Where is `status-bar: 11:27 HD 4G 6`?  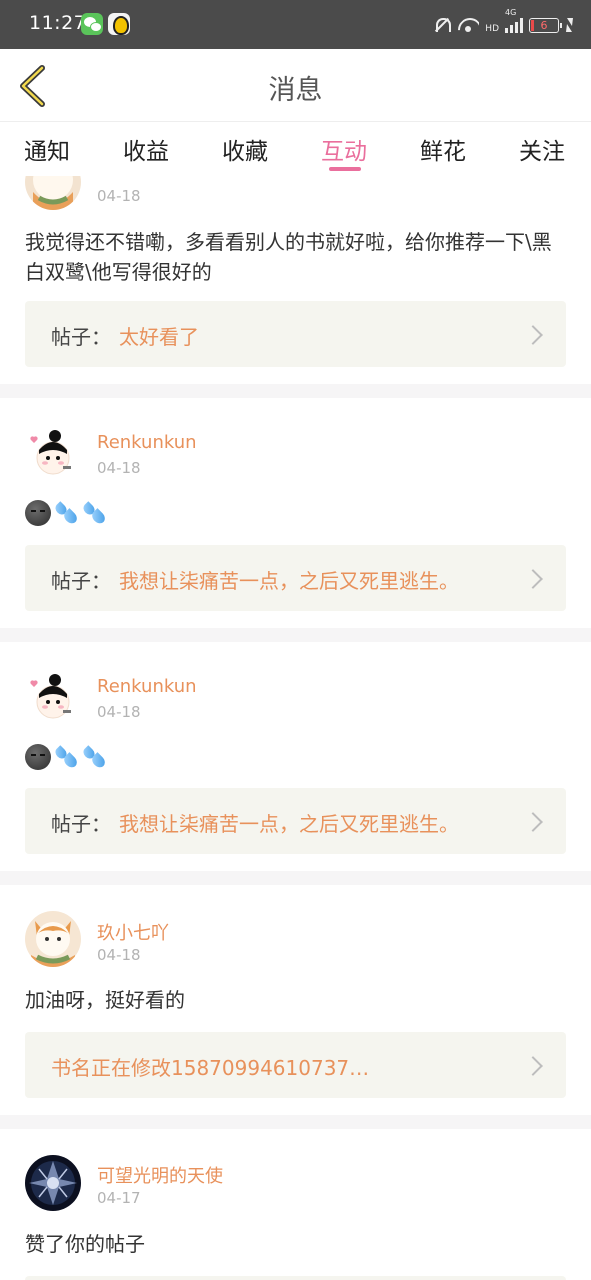
status-bar: 11:27 HD 4G 6 is located at coordinates (295, 24).